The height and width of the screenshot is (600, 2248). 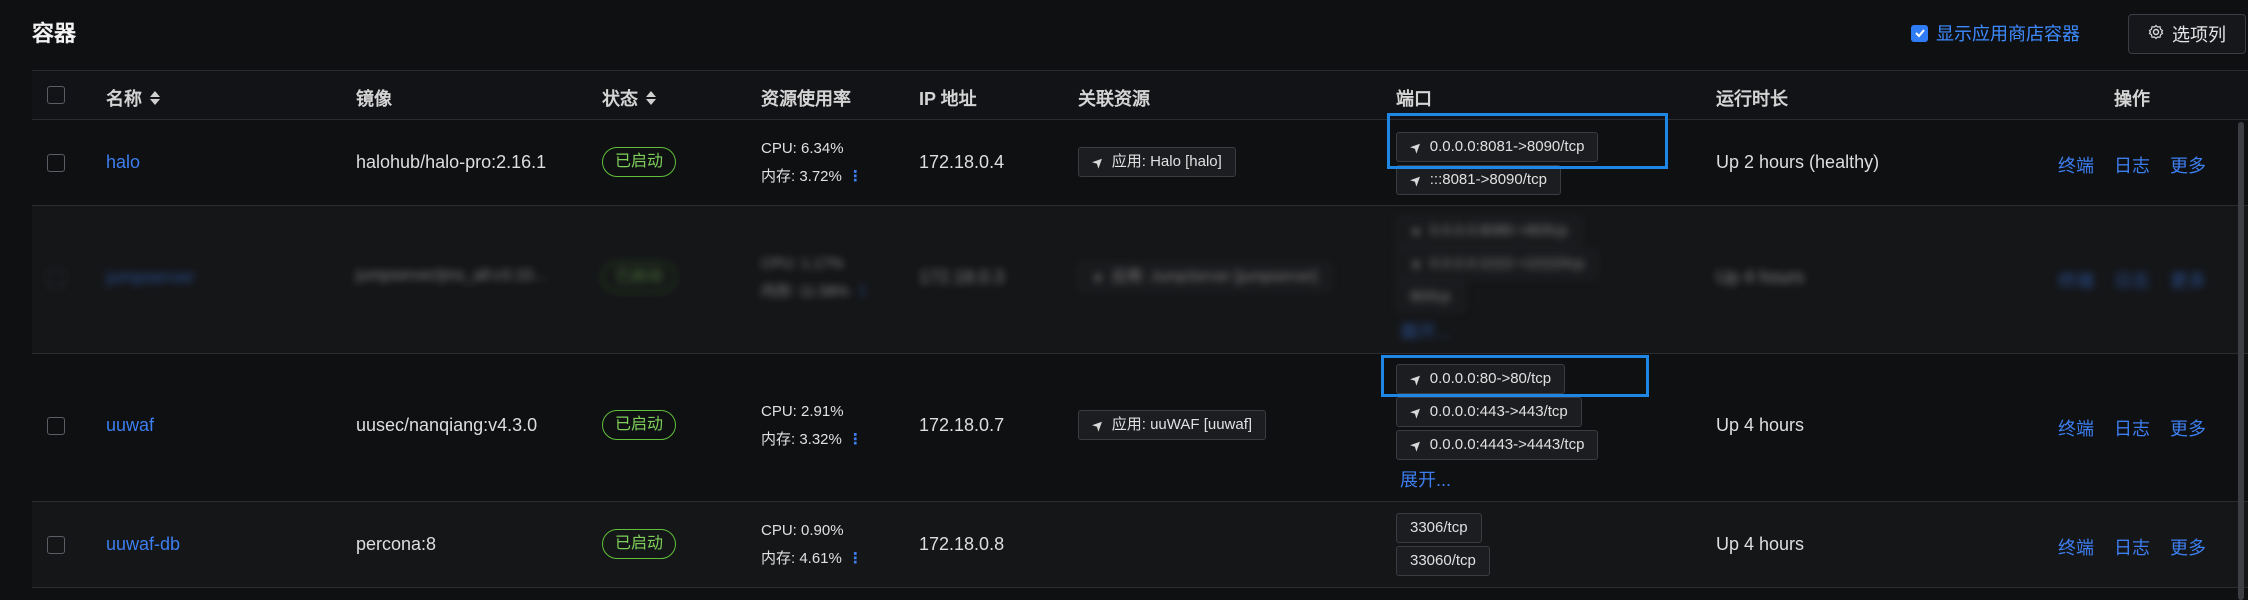 What do you see at coordinates (802, 148) in the screenshot?
I see `cpu-usage: CPU: 6.34%` at bounding box center [802, 148].